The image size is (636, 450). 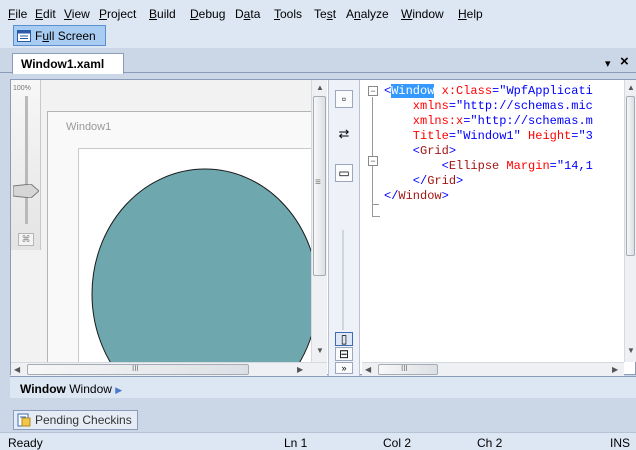 I want to click on tab-dropdown-icon: ▾, so click(x=608, y=63).